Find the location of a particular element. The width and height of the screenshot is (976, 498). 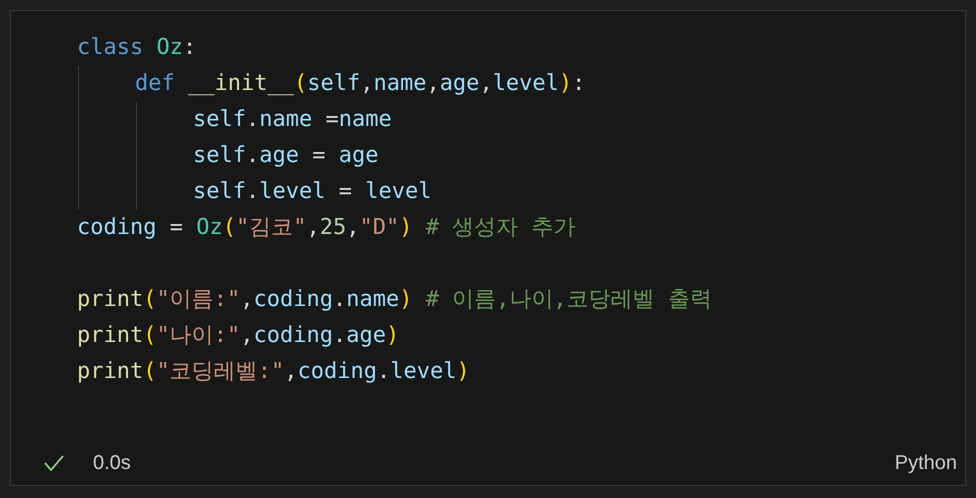

code-line: self.name =name is located at coordinates (292, 120).